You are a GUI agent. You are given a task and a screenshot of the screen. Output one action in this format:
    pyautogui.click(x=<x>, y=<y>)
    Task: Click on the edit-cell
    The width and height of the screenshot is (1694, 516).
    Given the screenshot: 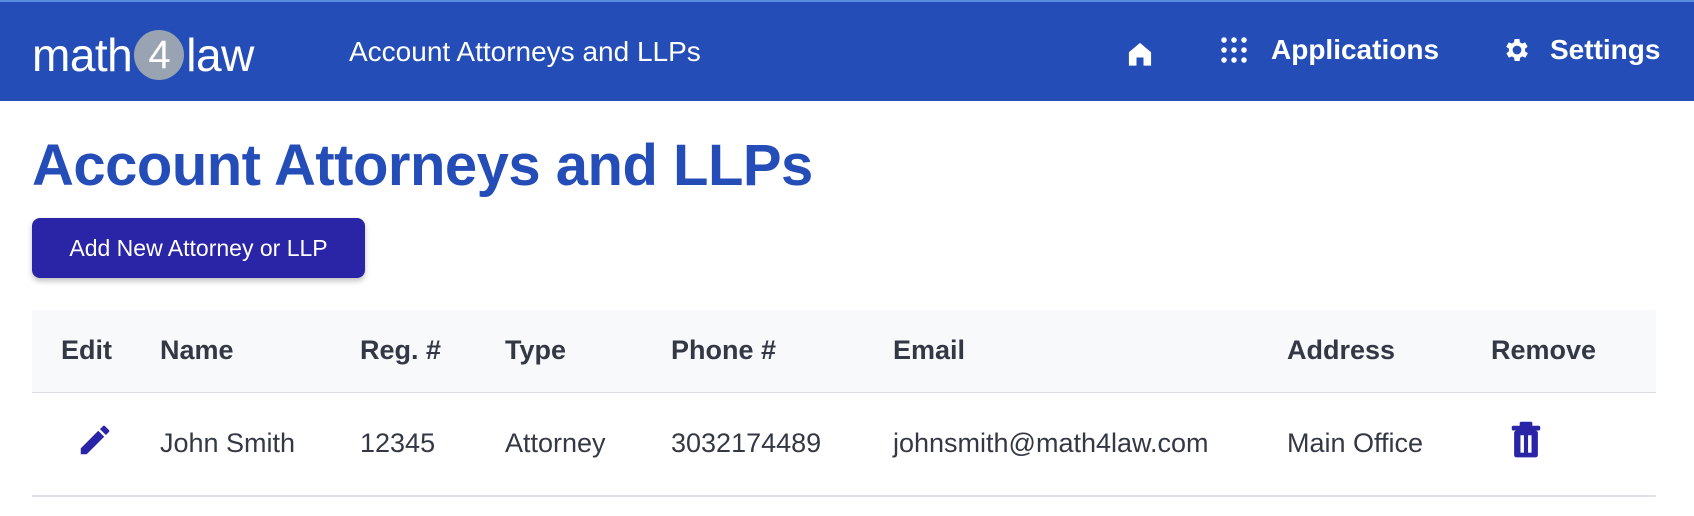 What is the action you would take?
    pyautogui.click(x=96, y=444)
    